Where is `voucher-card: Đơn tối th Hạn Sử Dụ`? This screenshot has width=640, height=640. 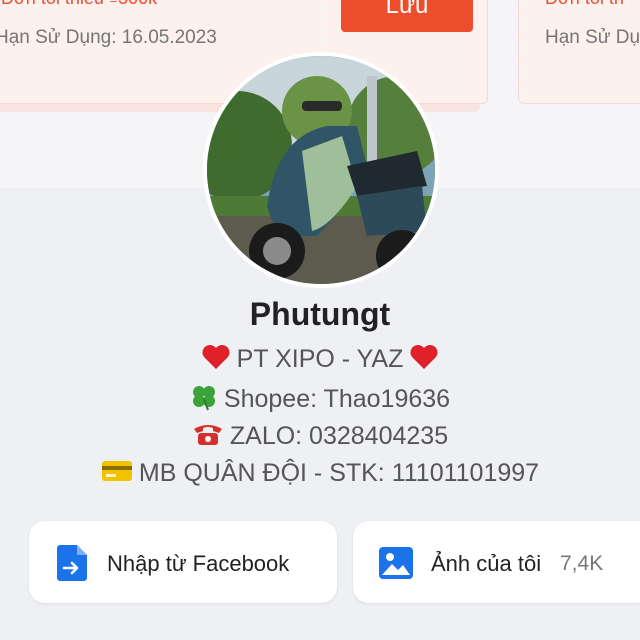 voucher-card: Đơn tối th Hạn Sử Dụ is located at coordinates (579, 52).